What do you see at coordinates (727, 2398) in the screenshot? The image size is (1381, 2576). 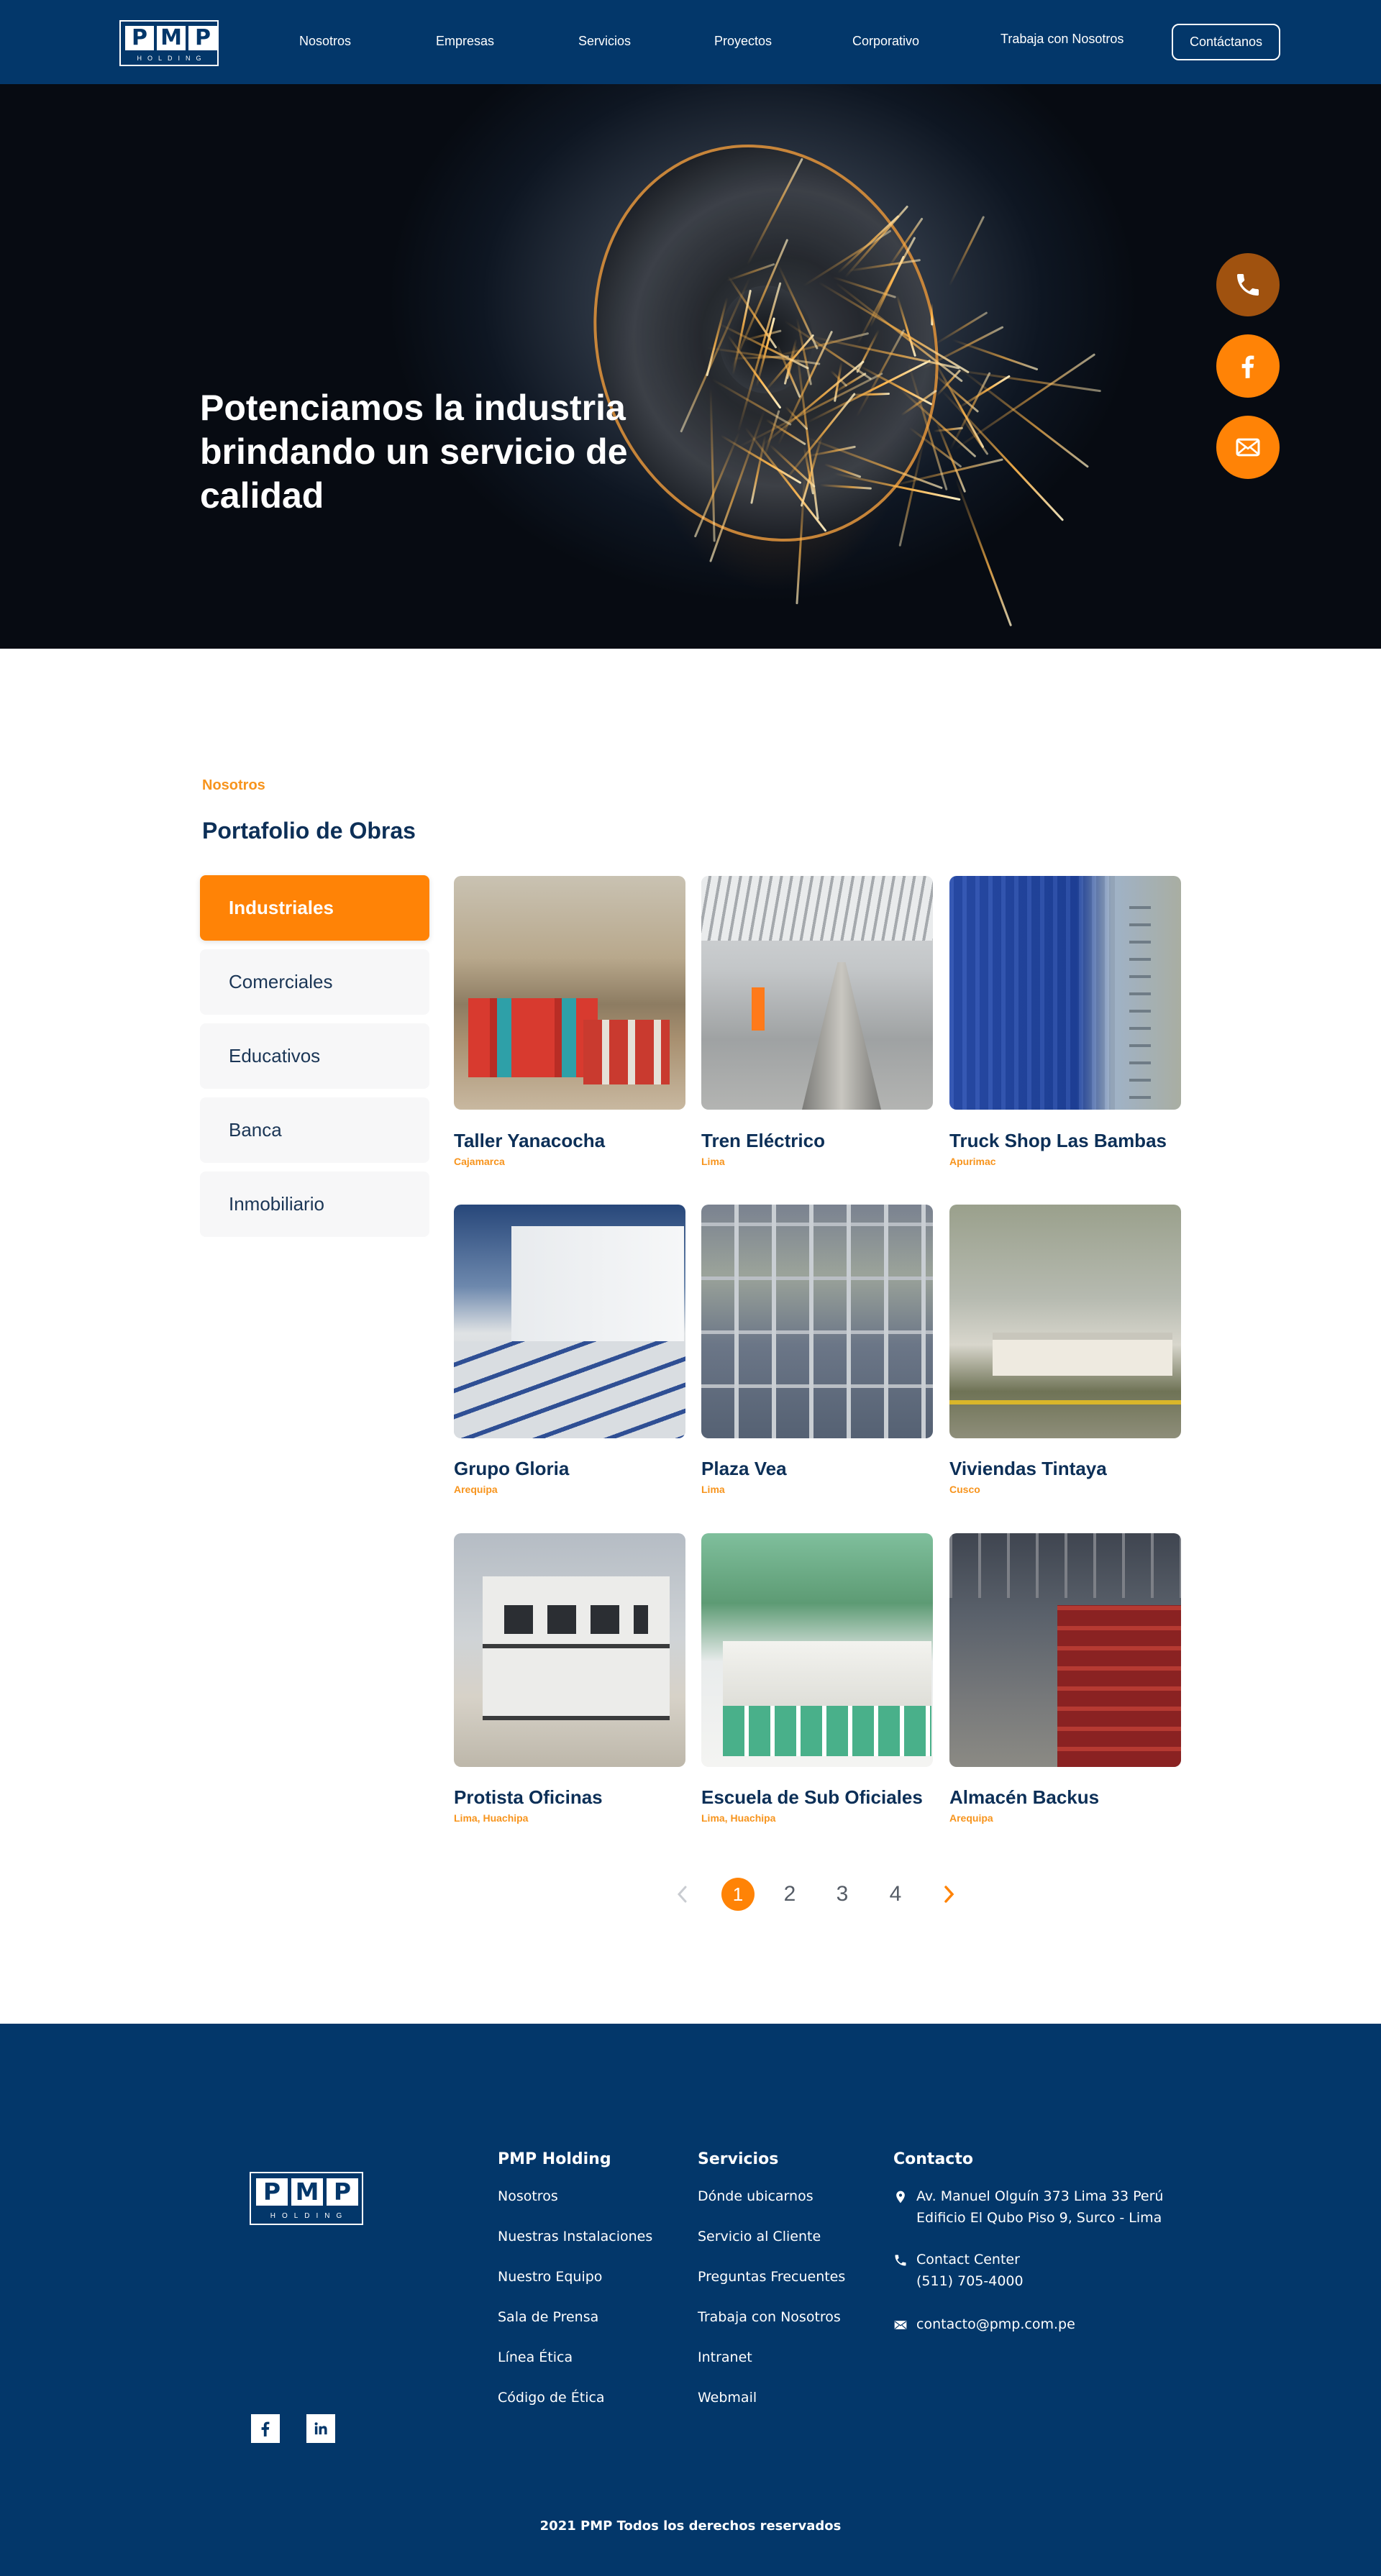 I see `footer-link: Webmail` at bounding box center [727, 2398].